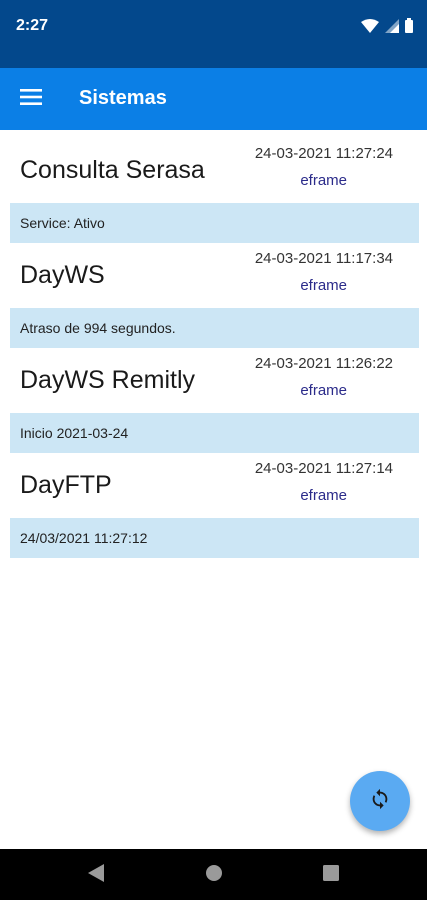 The image size is (427, 900). What do you see at coordinates (214, 538) in the screenshot?
I see `system-status: 24/03/2021 11:27:12` at bounding box center [214, 538].